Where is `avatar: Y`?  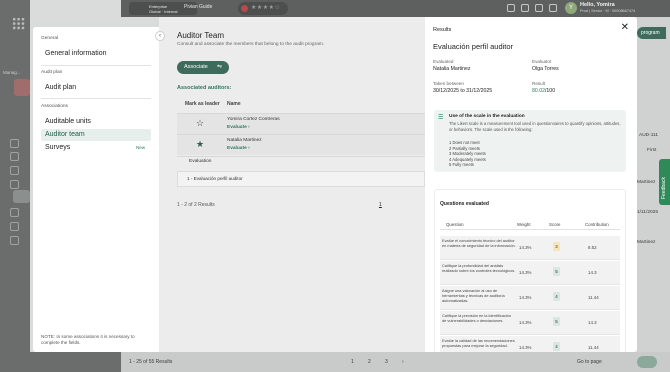
avatar: Y is located at coordinates (571, 8).